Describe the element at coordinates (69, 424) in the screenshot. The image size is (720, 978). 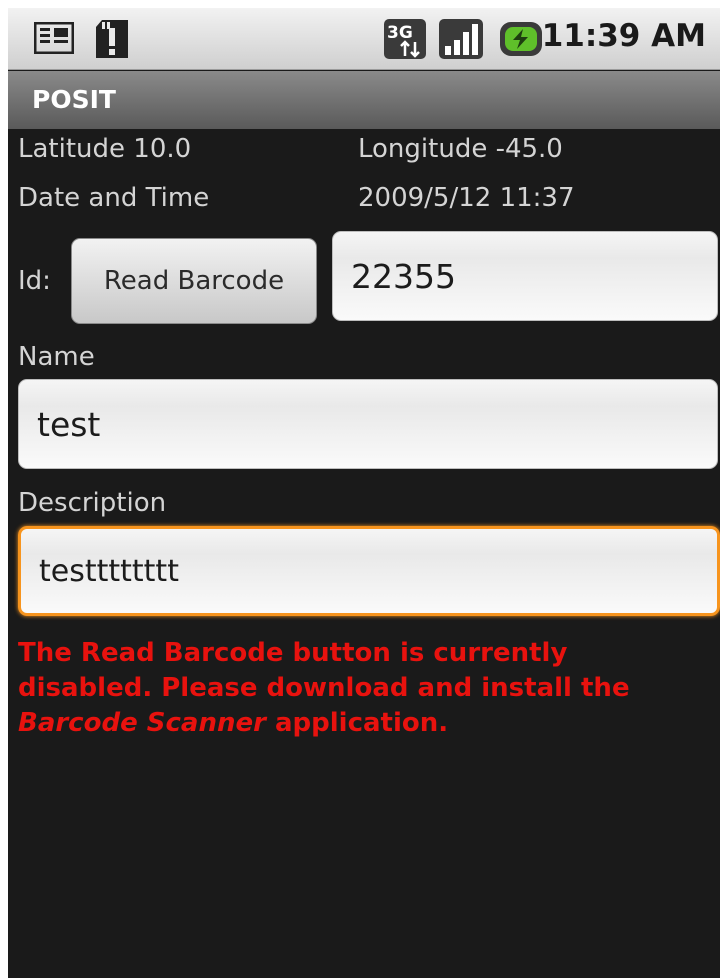
I see `name-field-value: test` at that location.